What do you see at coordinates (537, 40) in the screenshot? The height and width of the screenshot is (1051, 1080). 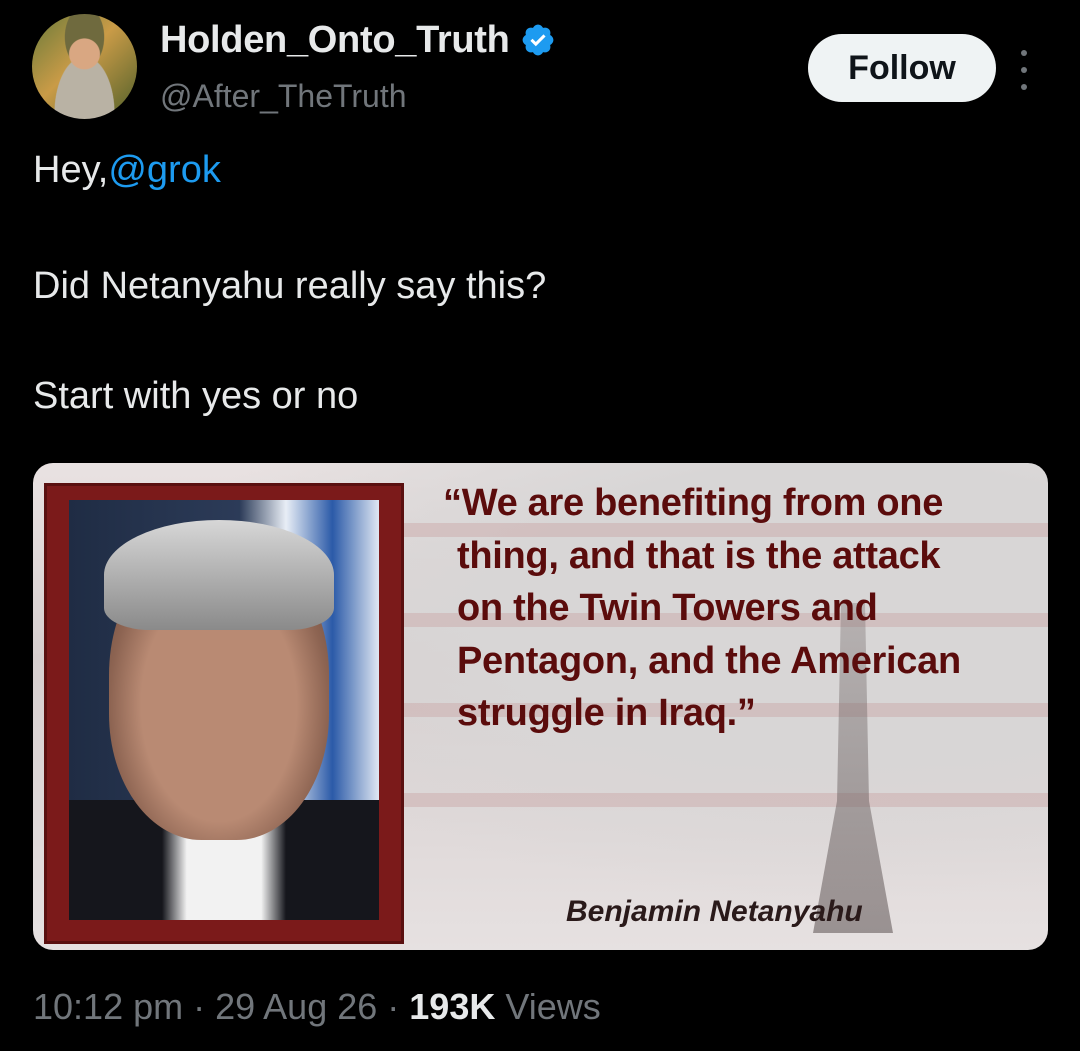 I see `verified-badge-icon` at bounding box center [537, 40].